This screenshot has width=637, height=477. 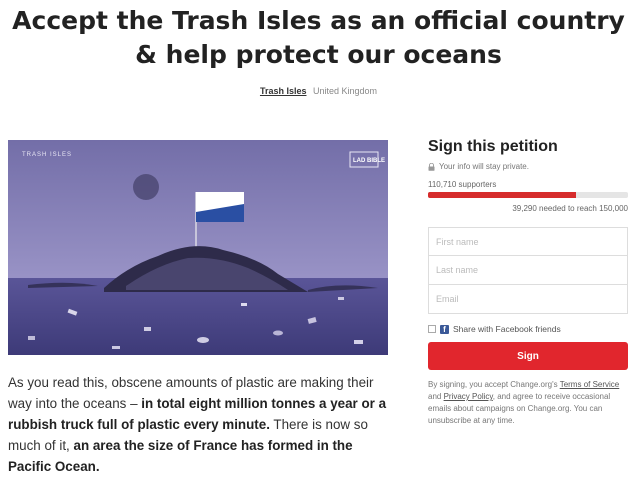 I want to click on terms-link: Terms of Service, so click(x=590, y=384).